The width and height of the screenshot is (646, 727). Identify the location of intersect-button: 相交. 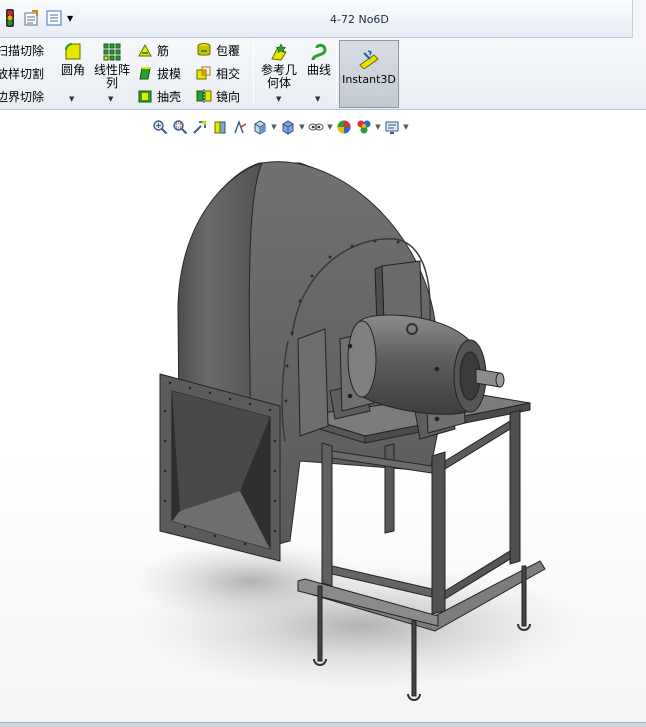
(218, 73).